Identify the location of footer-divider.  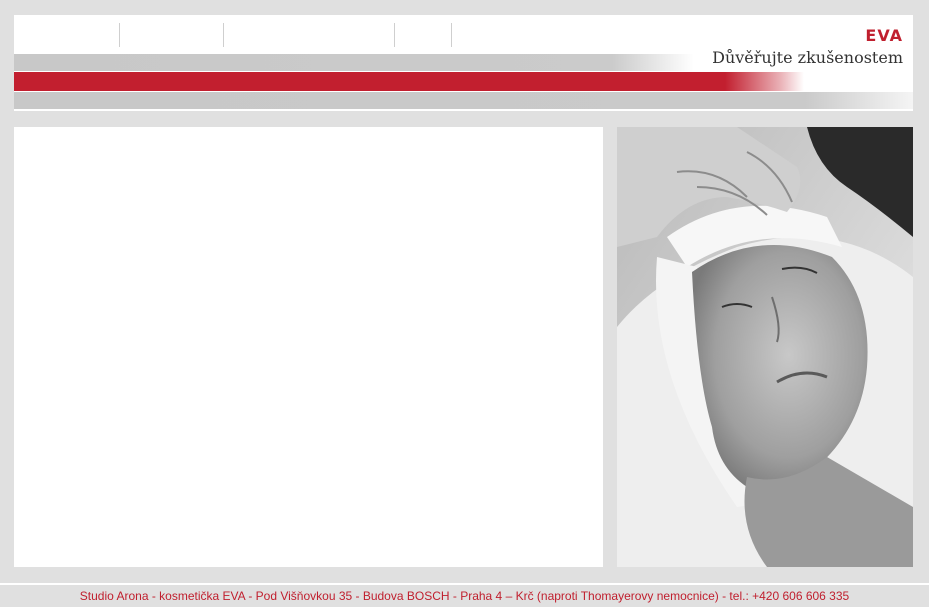
(464, 584).